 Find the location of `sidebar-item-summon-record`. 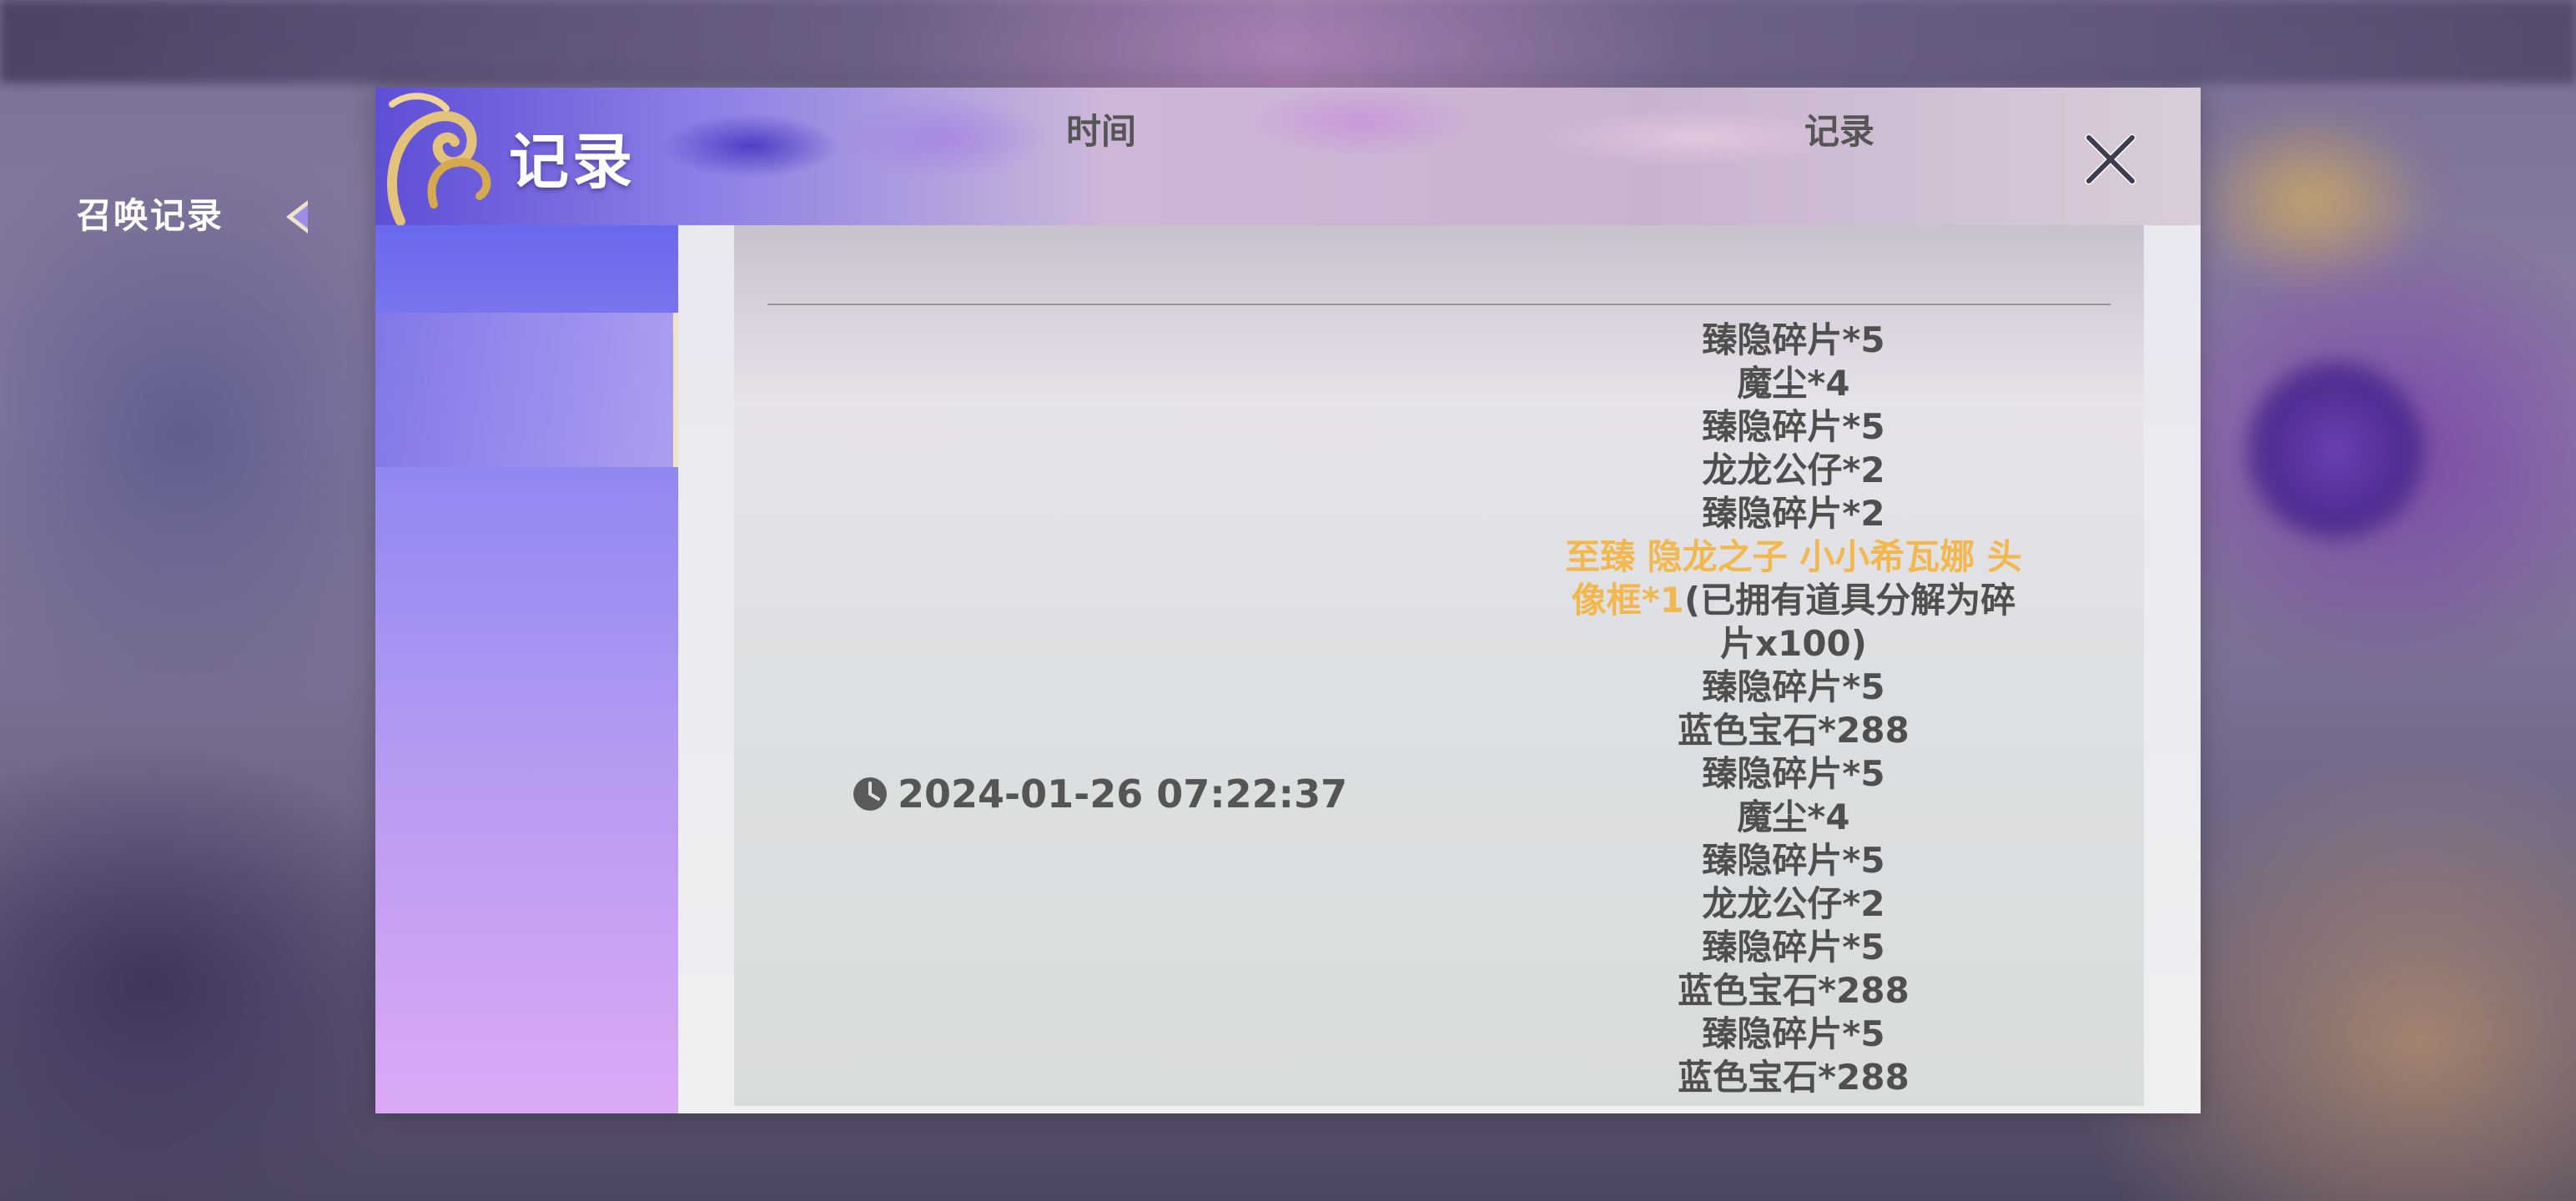

sidebar-item-summon-record is located at coordinates (526, 390).